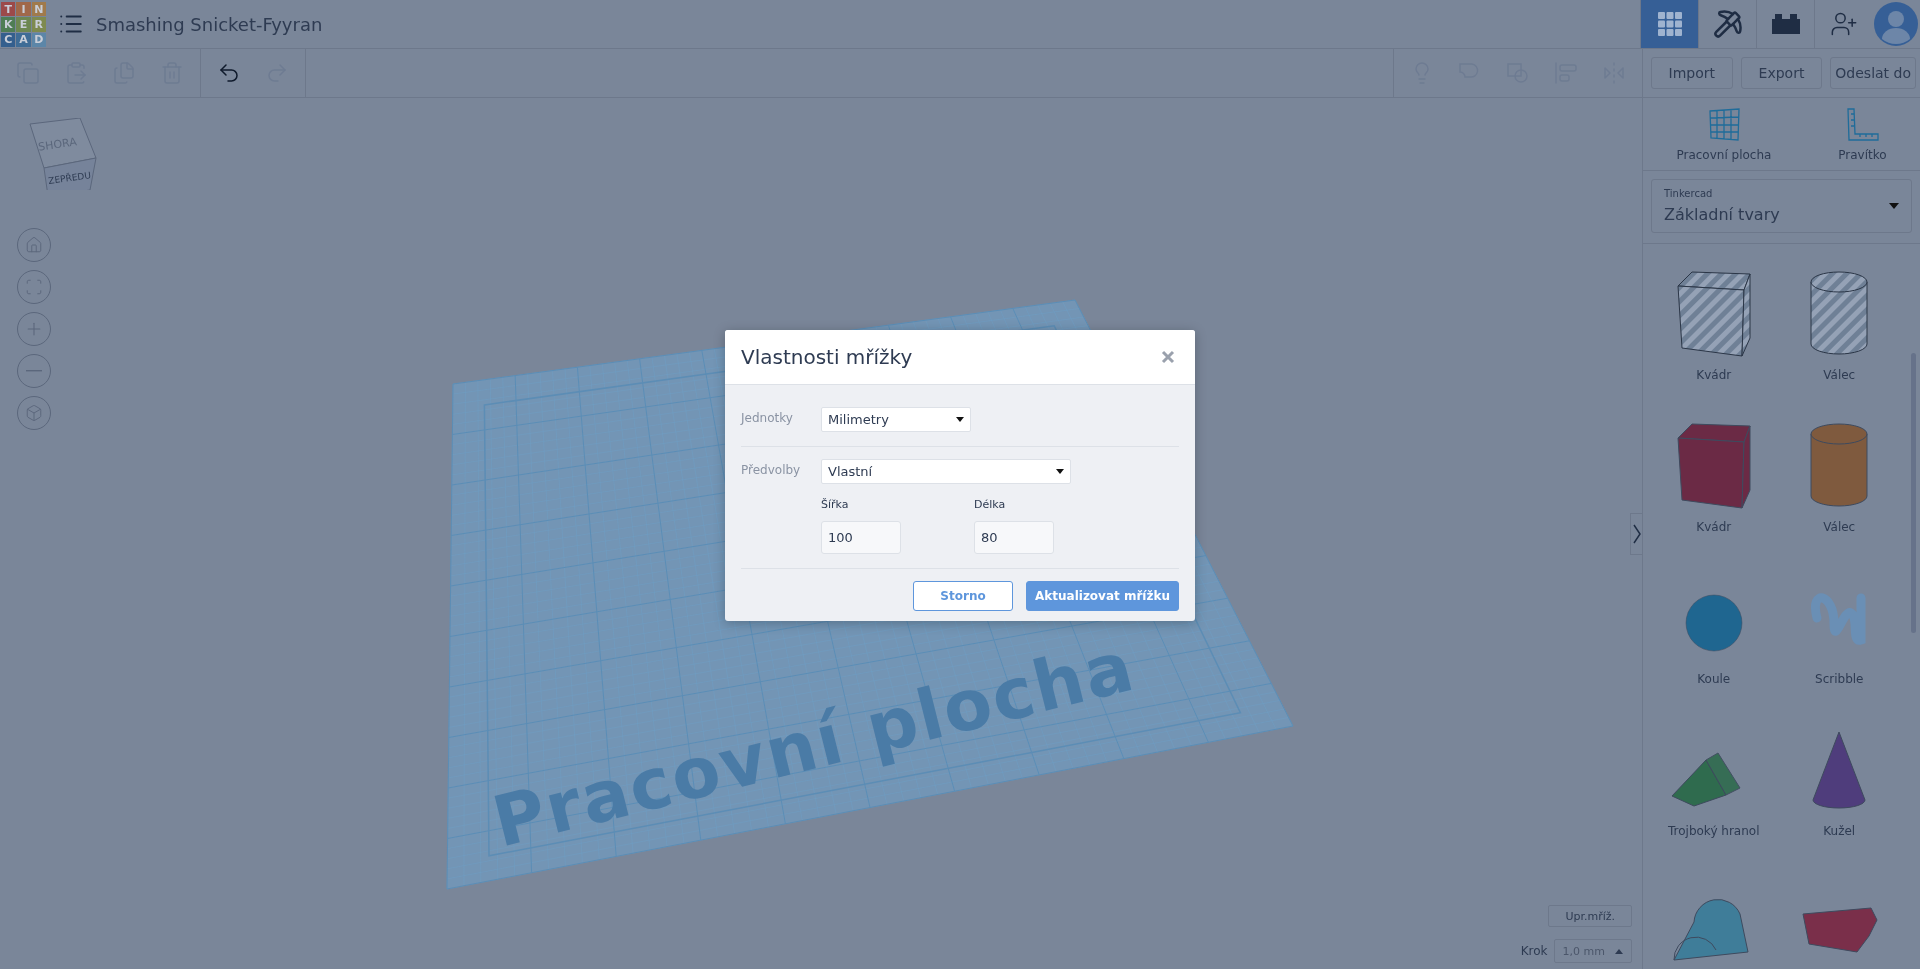  What do you see at coordinates (1714, 679) in the screenshot?
I see `shape-label: Koule` at bounding box center [1714, 679].